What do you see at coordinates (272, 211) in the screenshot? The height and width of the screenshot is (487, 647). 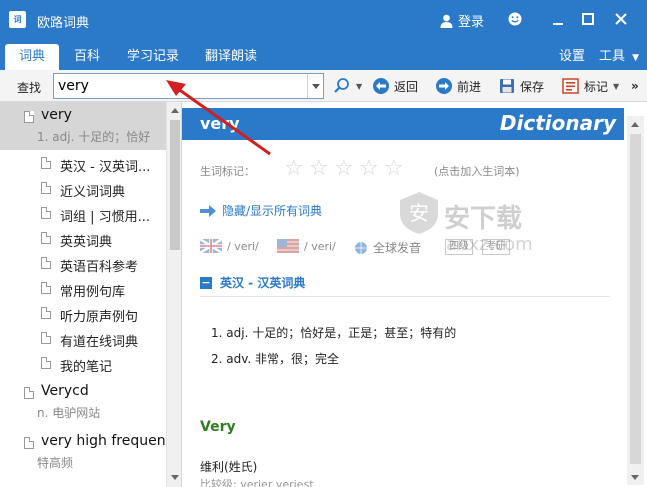 I see `toggle-all-dicts-label: 隐藏/显示所有词典` at bounding box center [272, 211].